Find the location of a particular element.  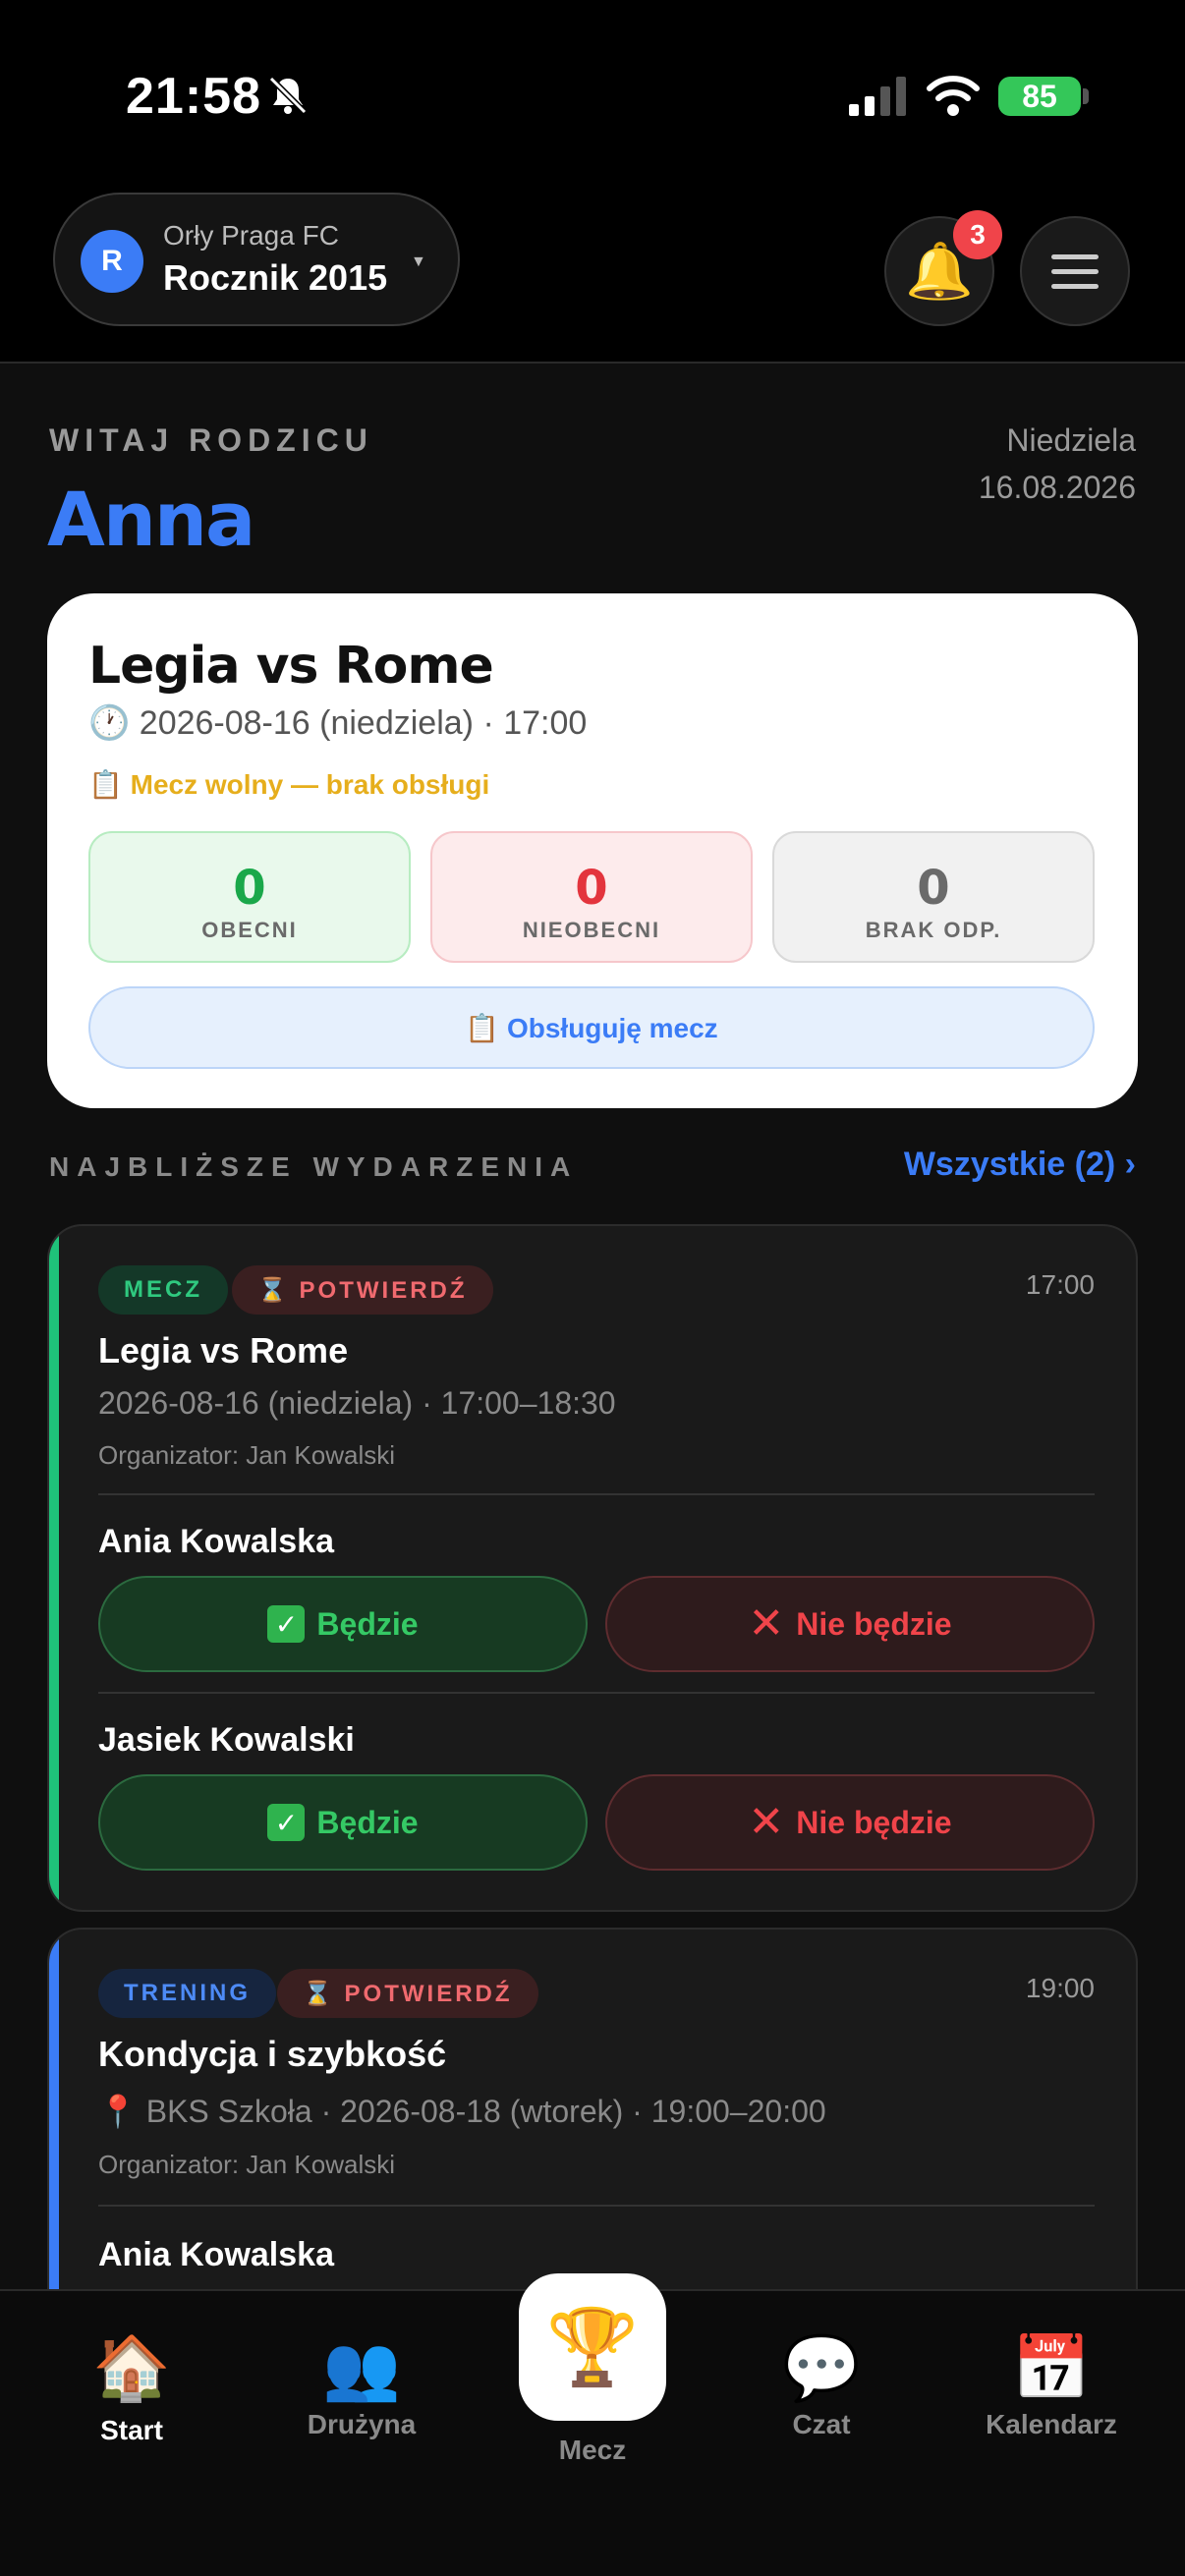

absent-count-box: 0 NIEOBECNI is located at coordinates (592, 897).